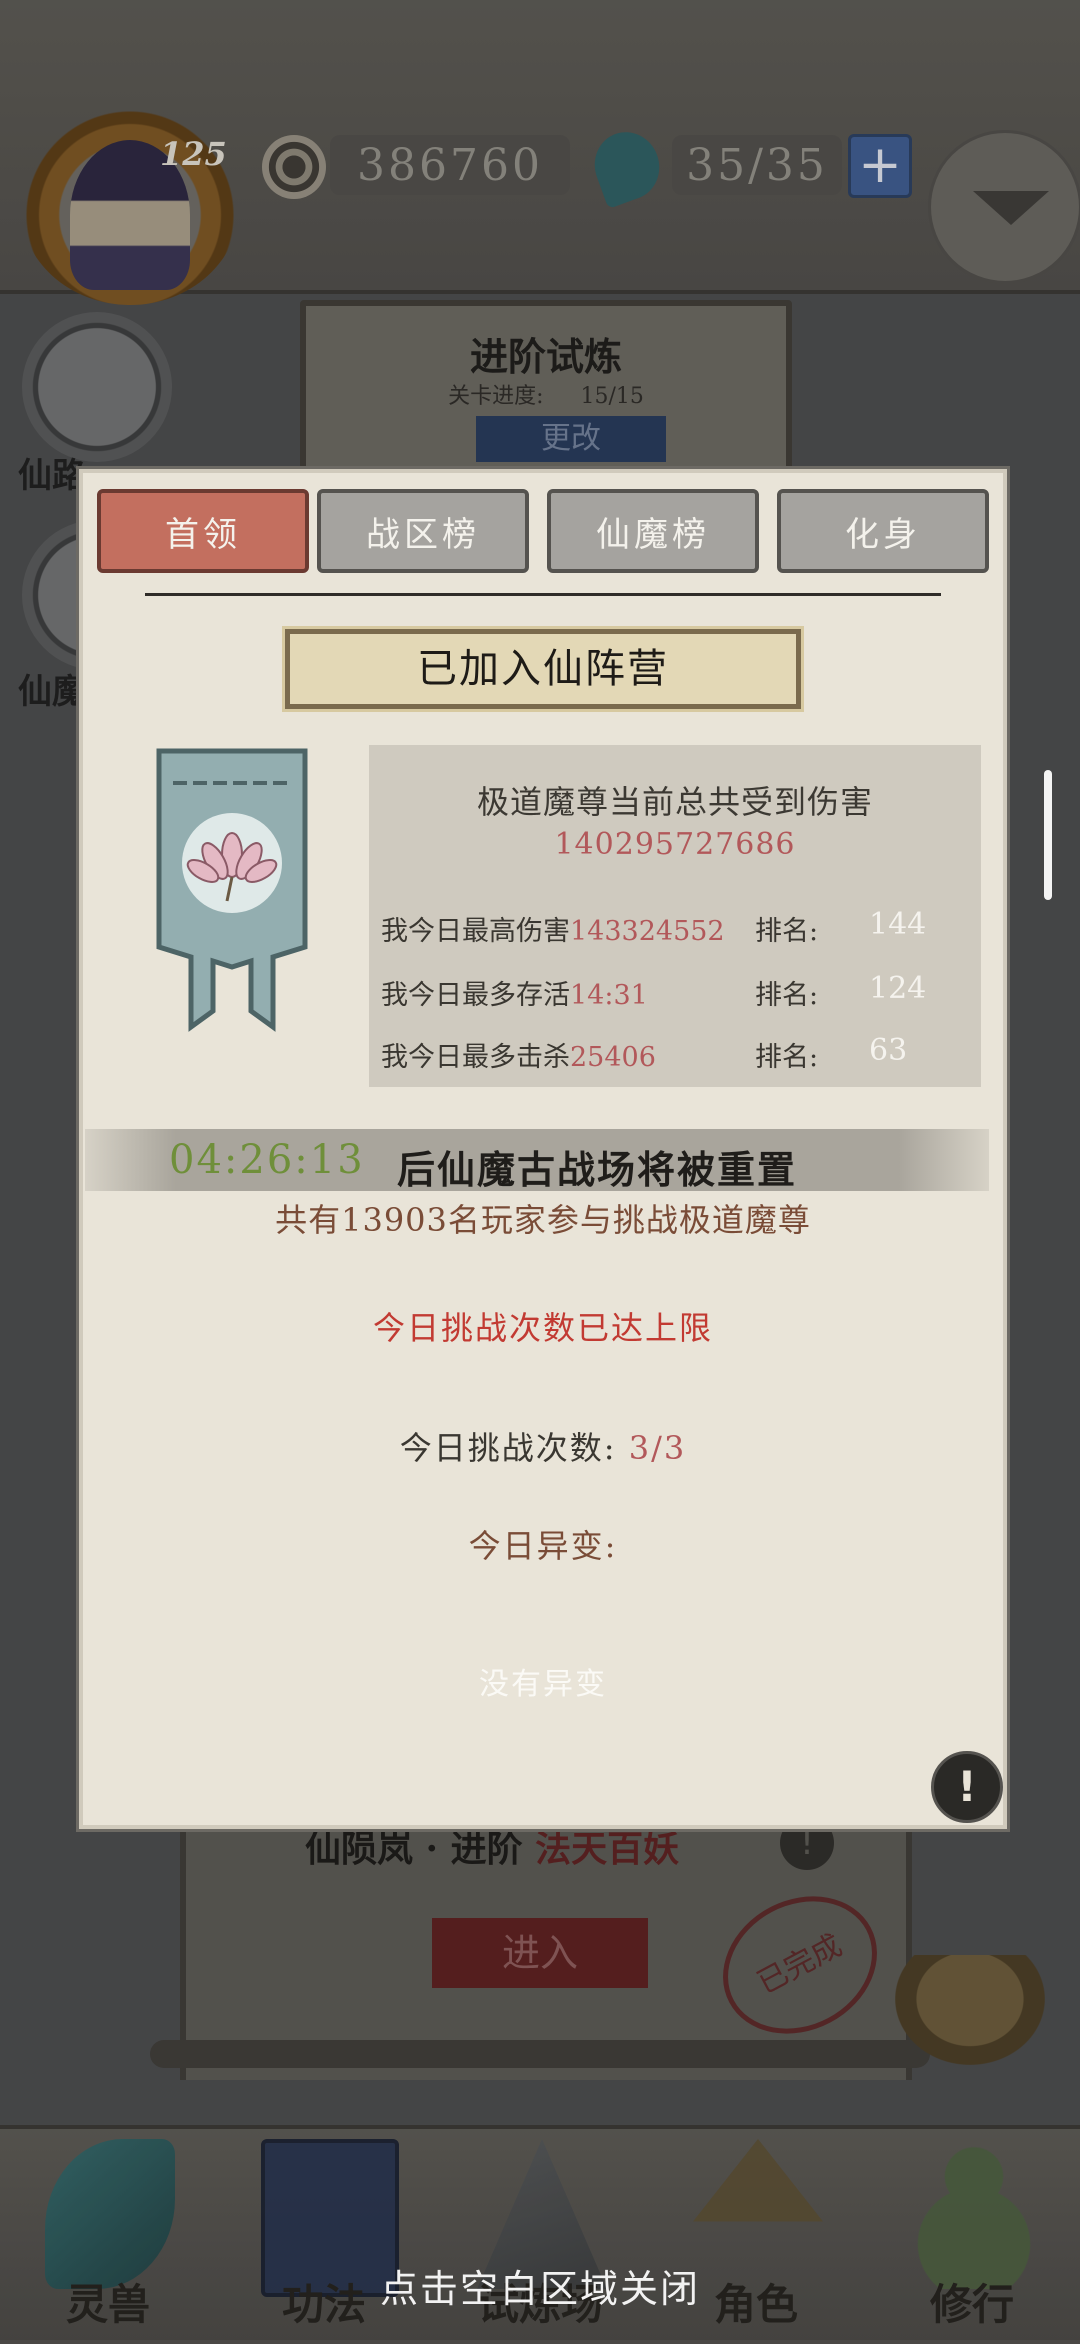 The image size is (1080, 2344). I want to click on rank-value: 124, so click(898, 988).